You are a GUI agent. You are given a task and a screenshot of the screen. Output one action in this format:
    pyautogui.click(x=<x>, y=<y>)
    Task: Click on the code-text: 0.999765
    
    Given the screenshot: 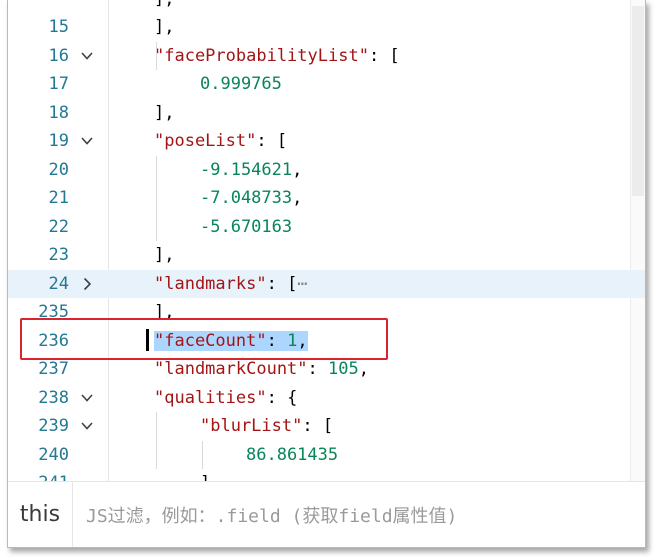 What is the action you would take?
    pyautogui.click(x=241, y=84)
    